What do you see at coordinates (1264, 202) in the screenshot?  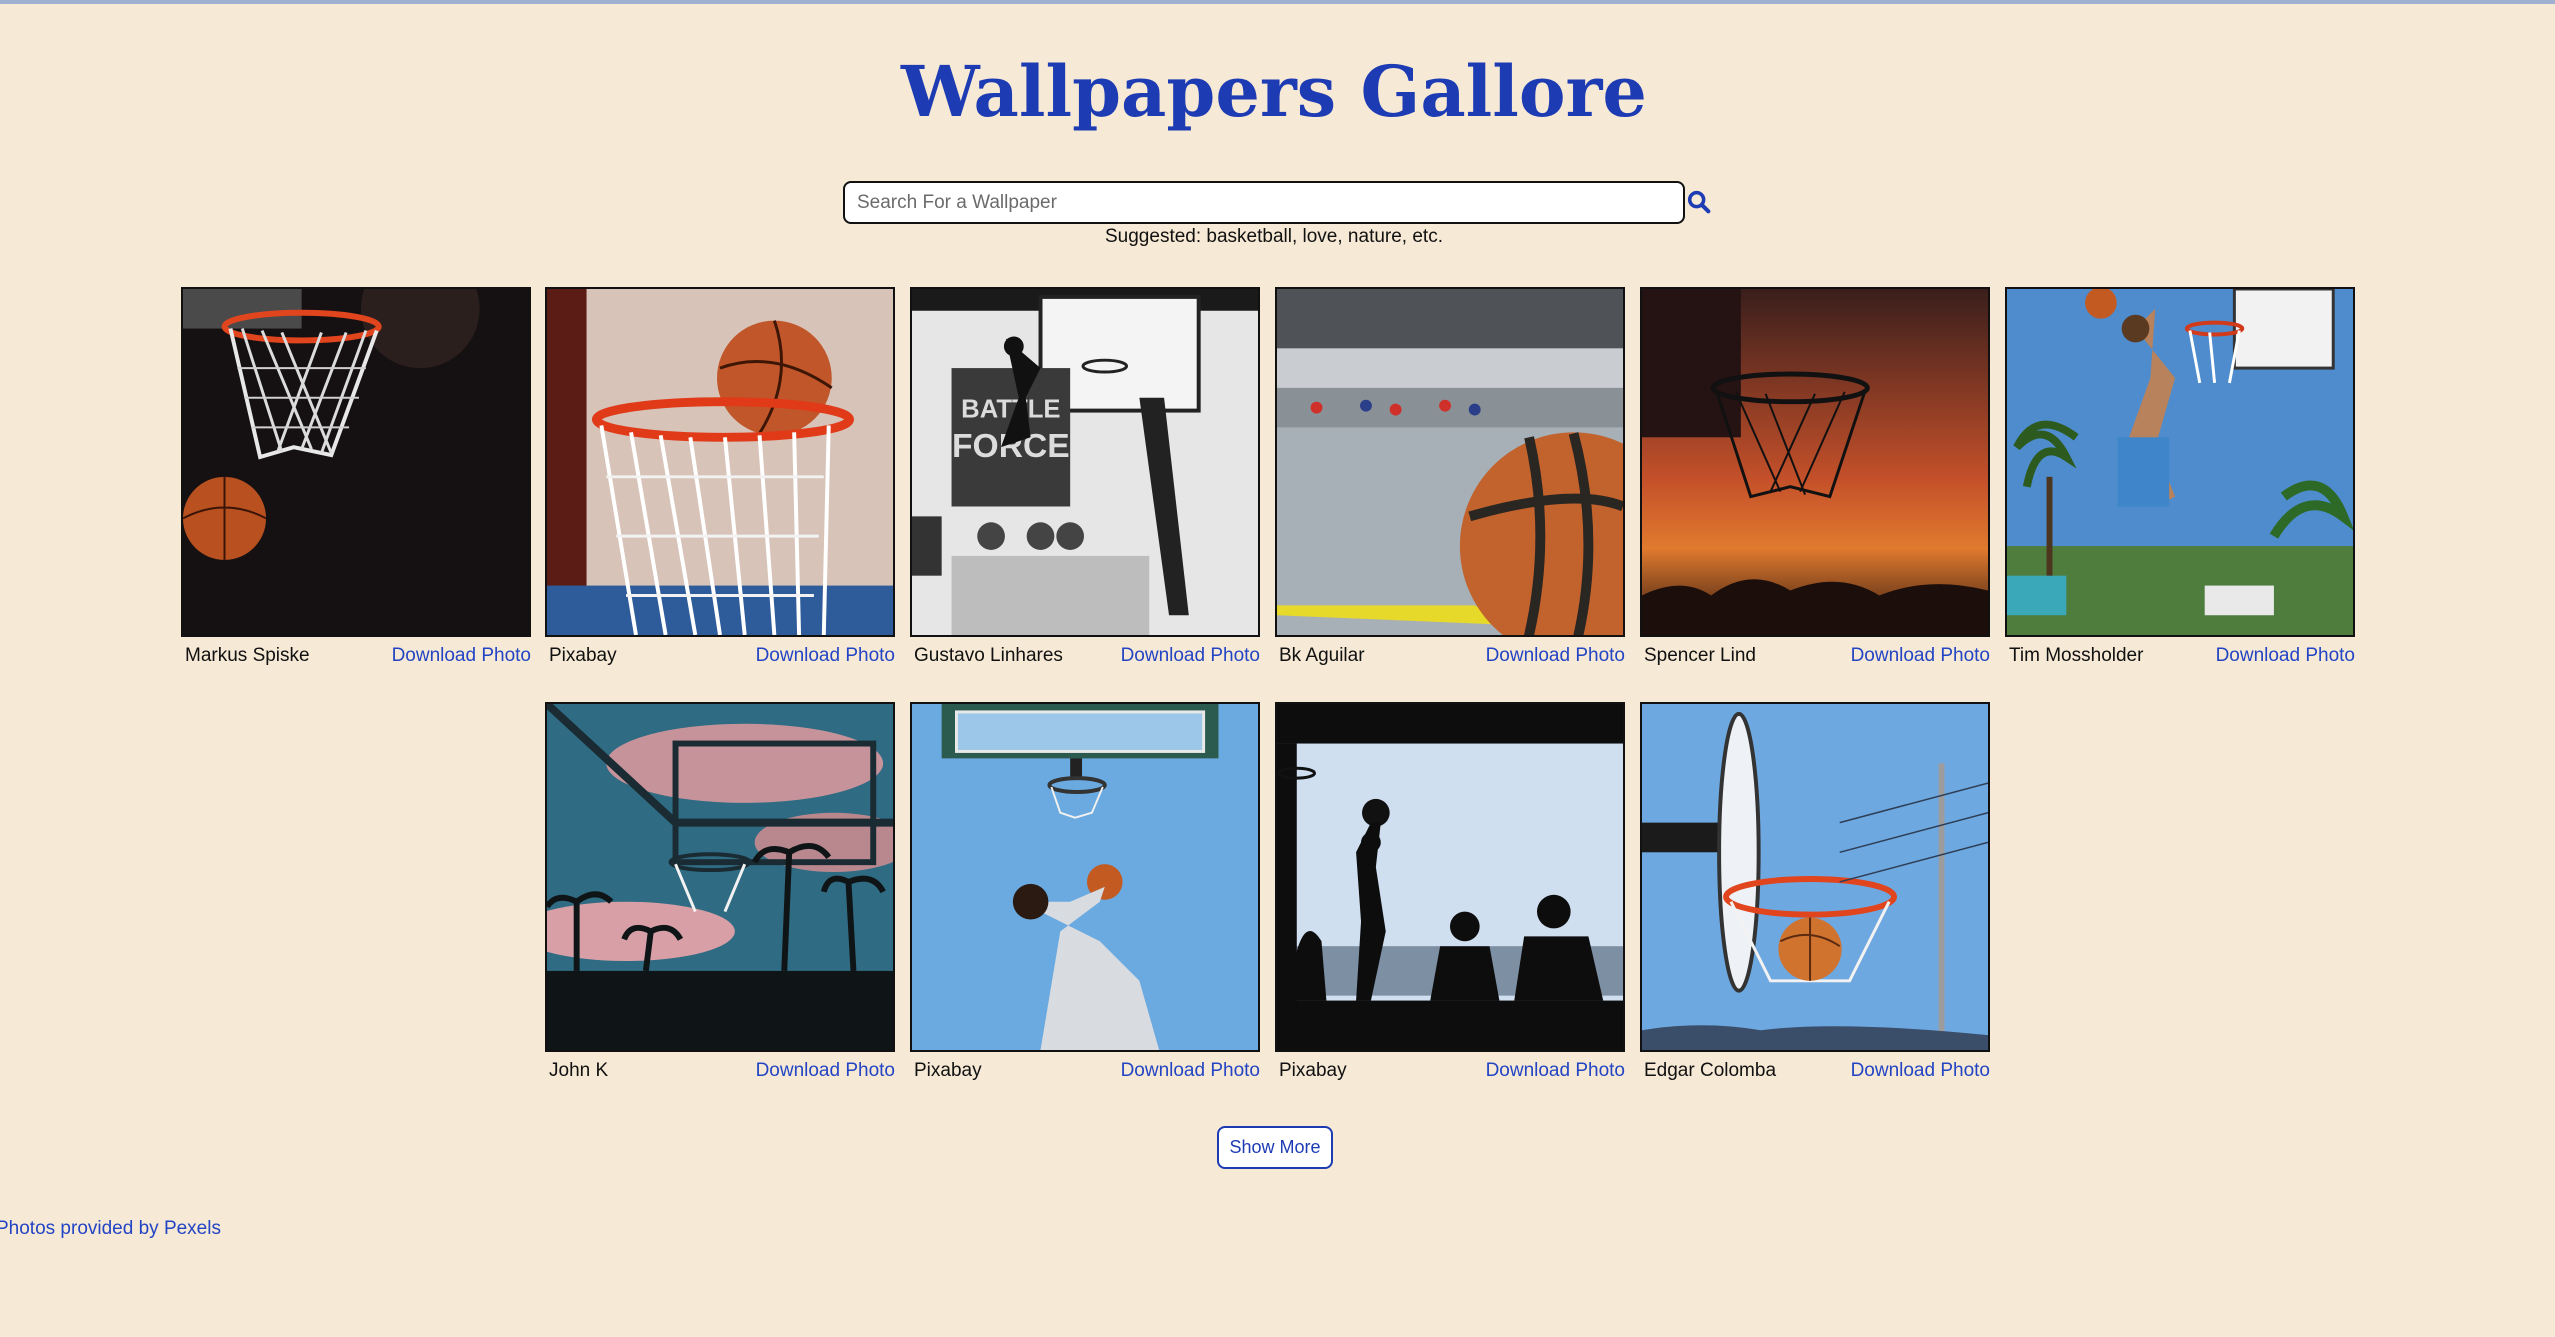 I see `search-input` at bounding box center [1264, 202].